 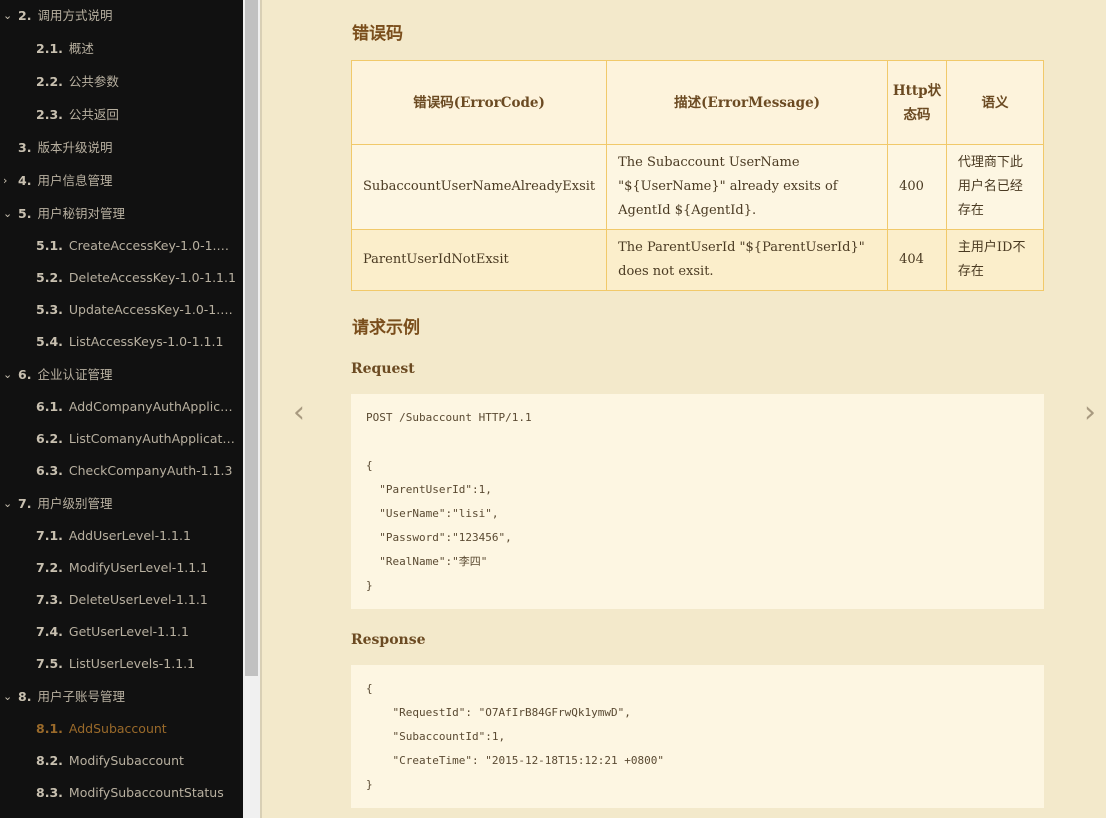 I want to click on sidebar-item: ⌄ 7. 用户级别管理, so click(x=118, y=504).